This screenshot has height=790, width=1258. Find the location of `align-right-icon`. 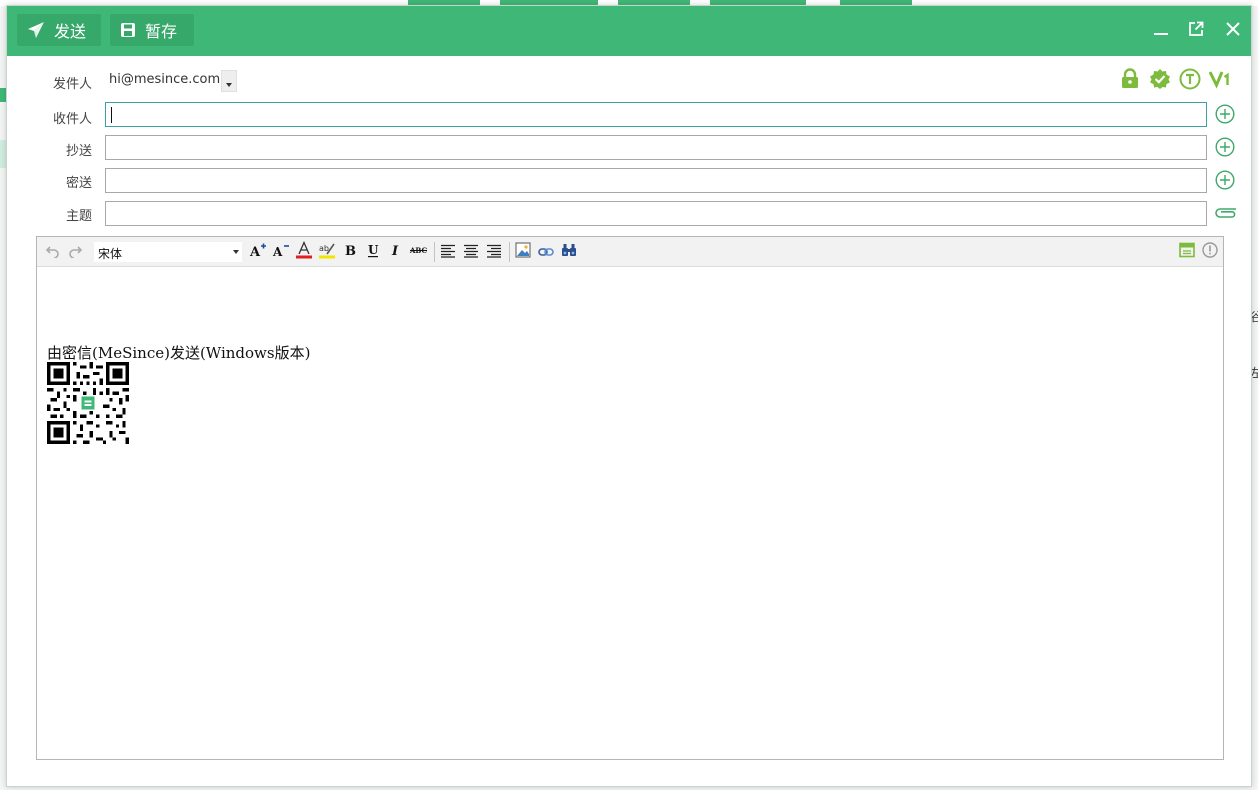

align-right-icon is located at coordinates (494, 252).